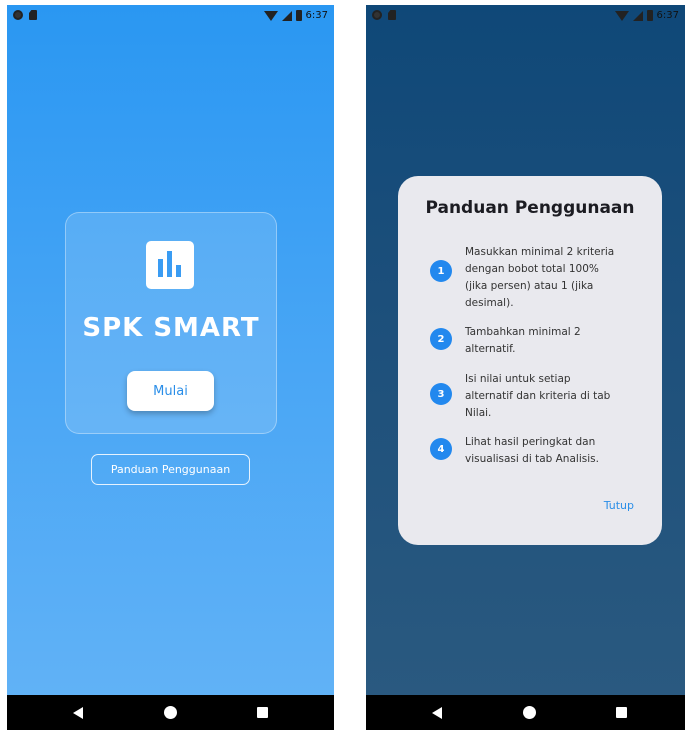  I want to click on app-title: SPK SMART, so click(171, 328).